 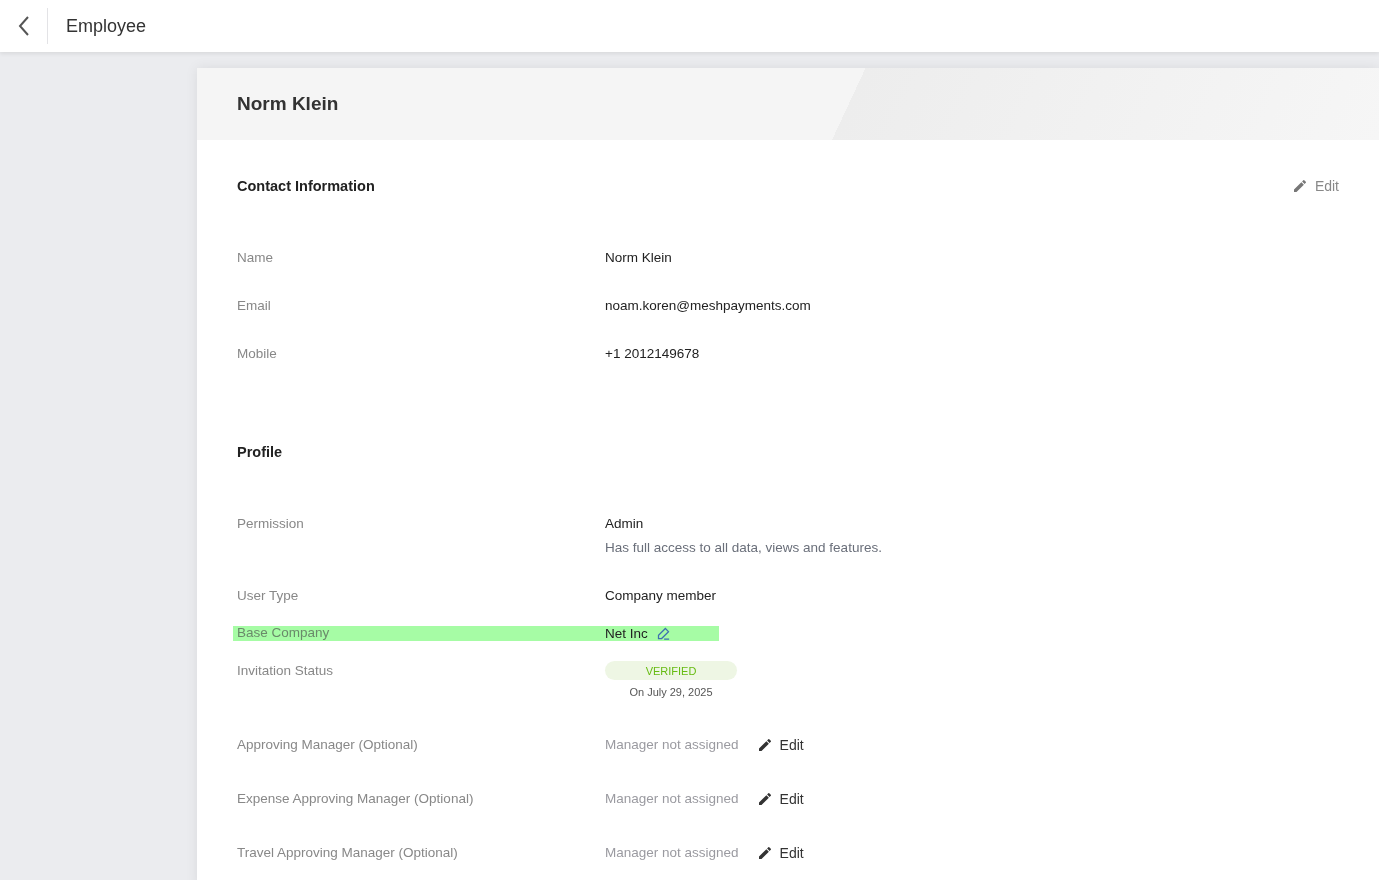 What do you see at coordinates (271, 524) in the screenshot?
I see `field-label: Permission` at bounding box center [271, 524].